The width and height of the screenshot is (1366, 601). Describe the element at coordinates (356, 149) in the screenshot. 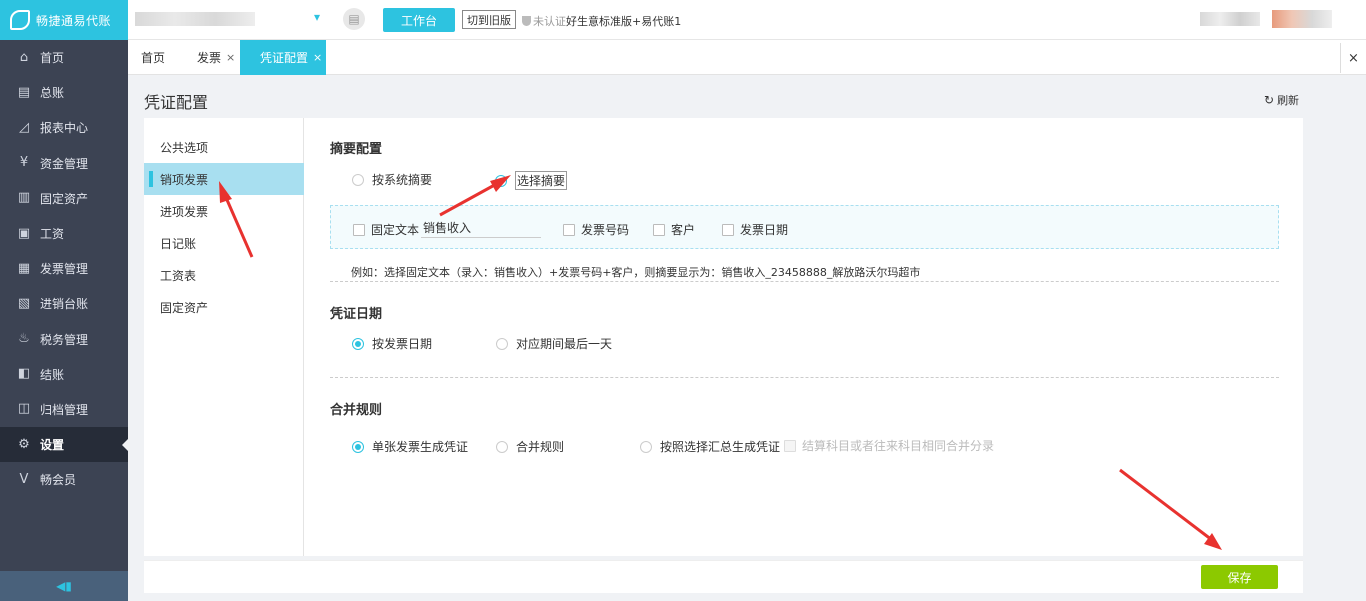

I see `summary-config-title: 摘要配置` at that location.